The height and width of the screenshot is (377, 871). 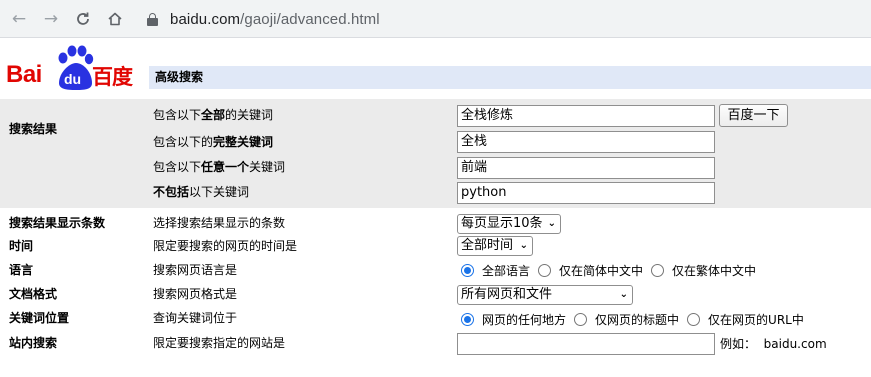 I want to click on browser-toolbar: ← → baidu.com/gaoji/advanced.html, so click(x=435, y=19).